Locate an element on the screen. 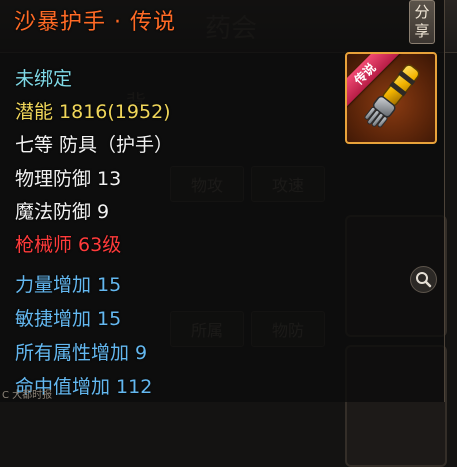  magnifier-icon is located at coordinates (424, 280).